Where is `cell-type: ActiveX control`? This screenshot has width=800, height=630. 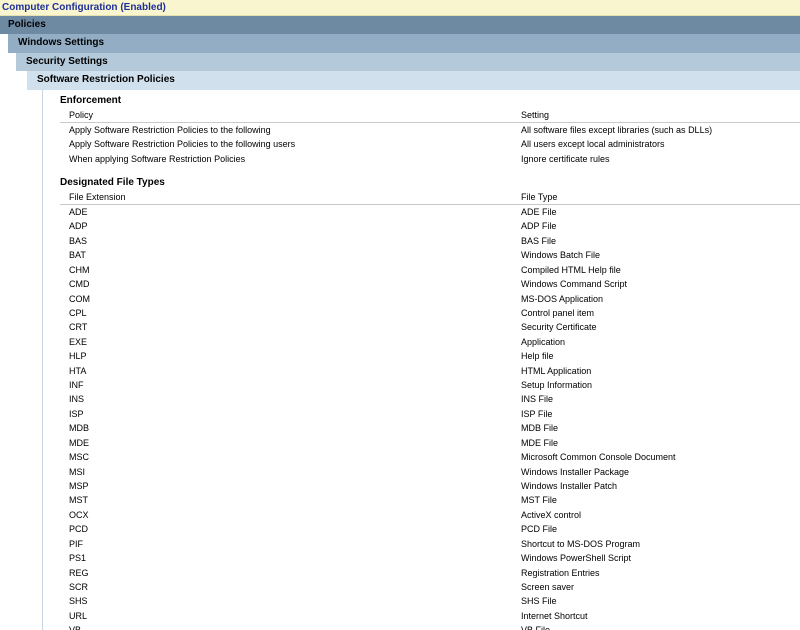 cell-type: ActiveX control is located at coordinates (551, 514).